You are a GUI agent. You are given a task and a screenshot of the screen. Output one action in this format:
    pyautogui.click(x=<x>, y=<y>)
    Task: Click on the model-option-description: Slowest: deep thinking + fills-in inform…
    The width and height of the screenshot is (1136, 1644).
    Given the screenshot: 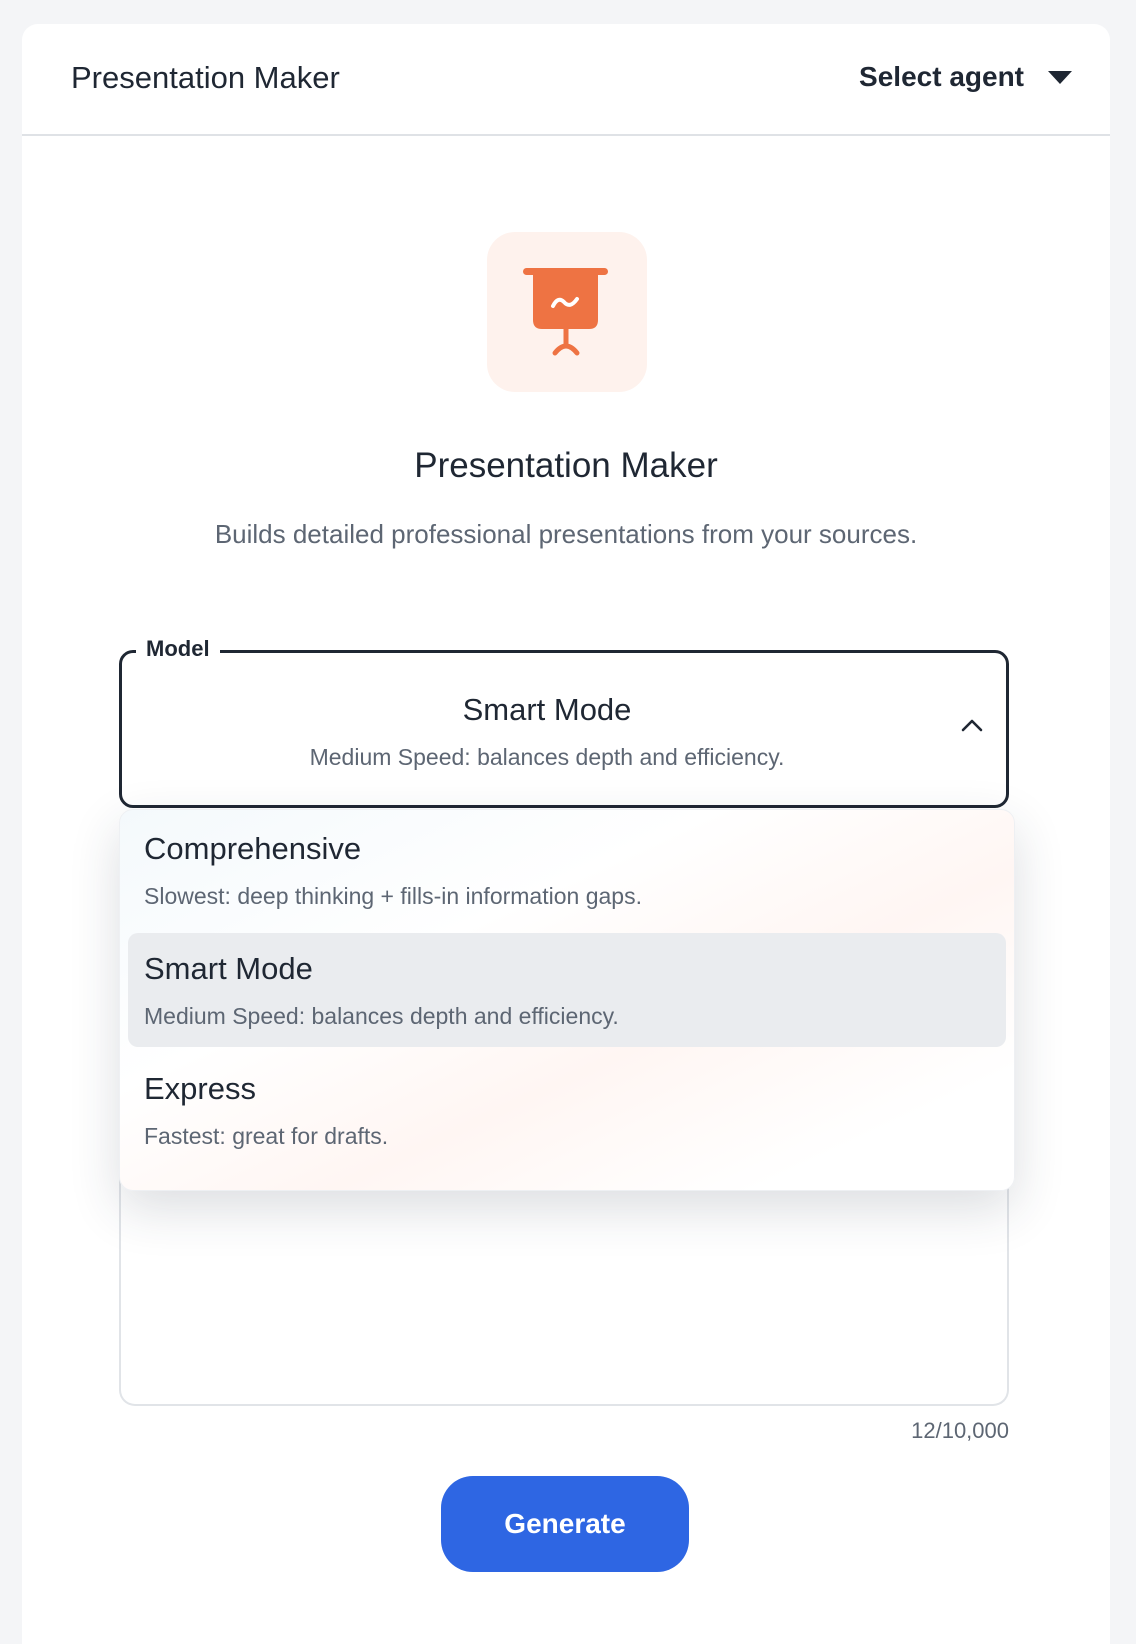 What is the action you would take?
    pyautogui.click(x=393, y=896)
    